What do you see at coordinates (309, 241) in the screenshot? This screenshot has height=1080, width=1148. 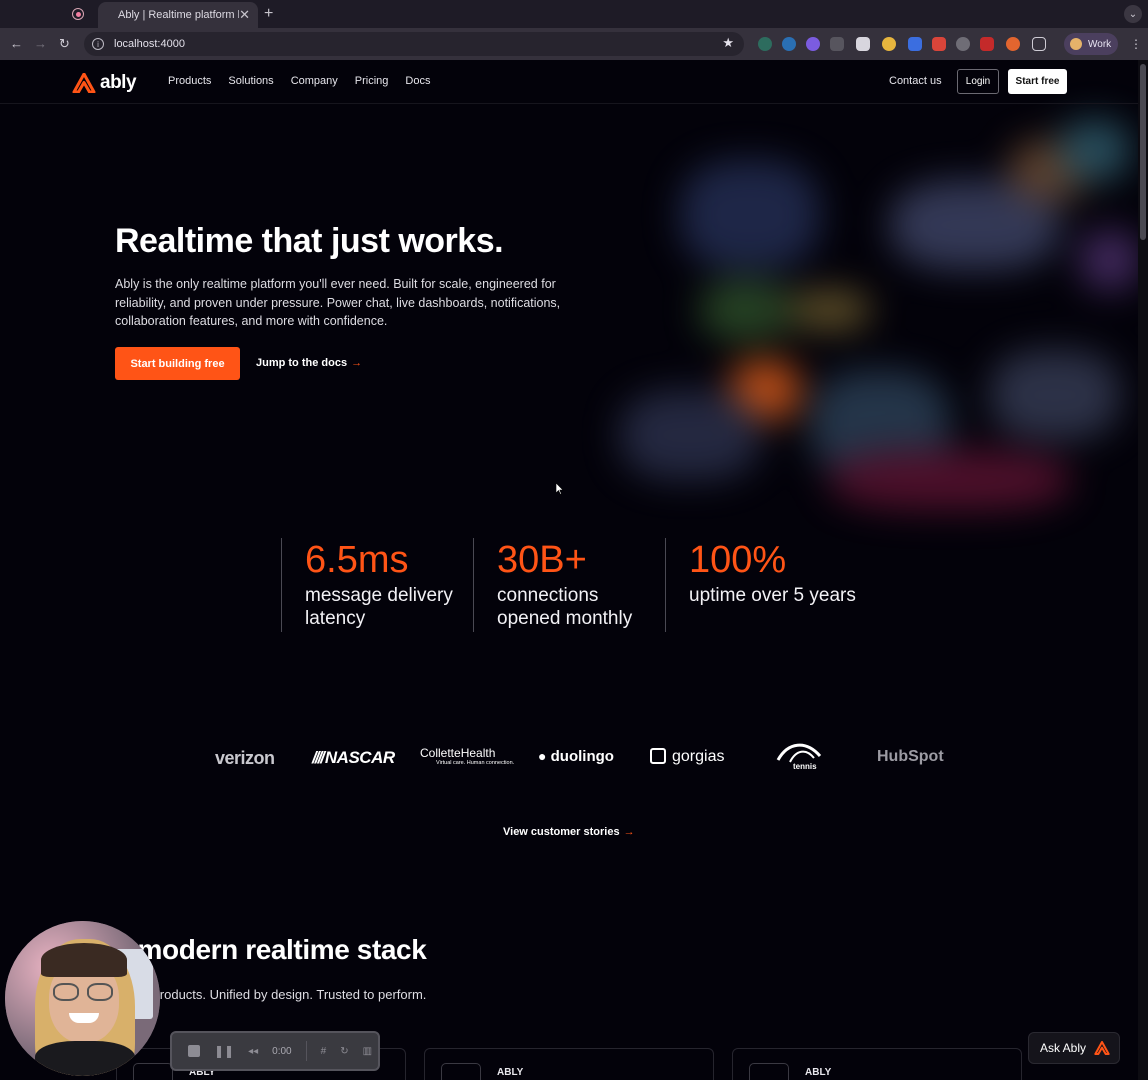 I see `hero-title: Realtime that just works.` at bounding box center [309, 241].